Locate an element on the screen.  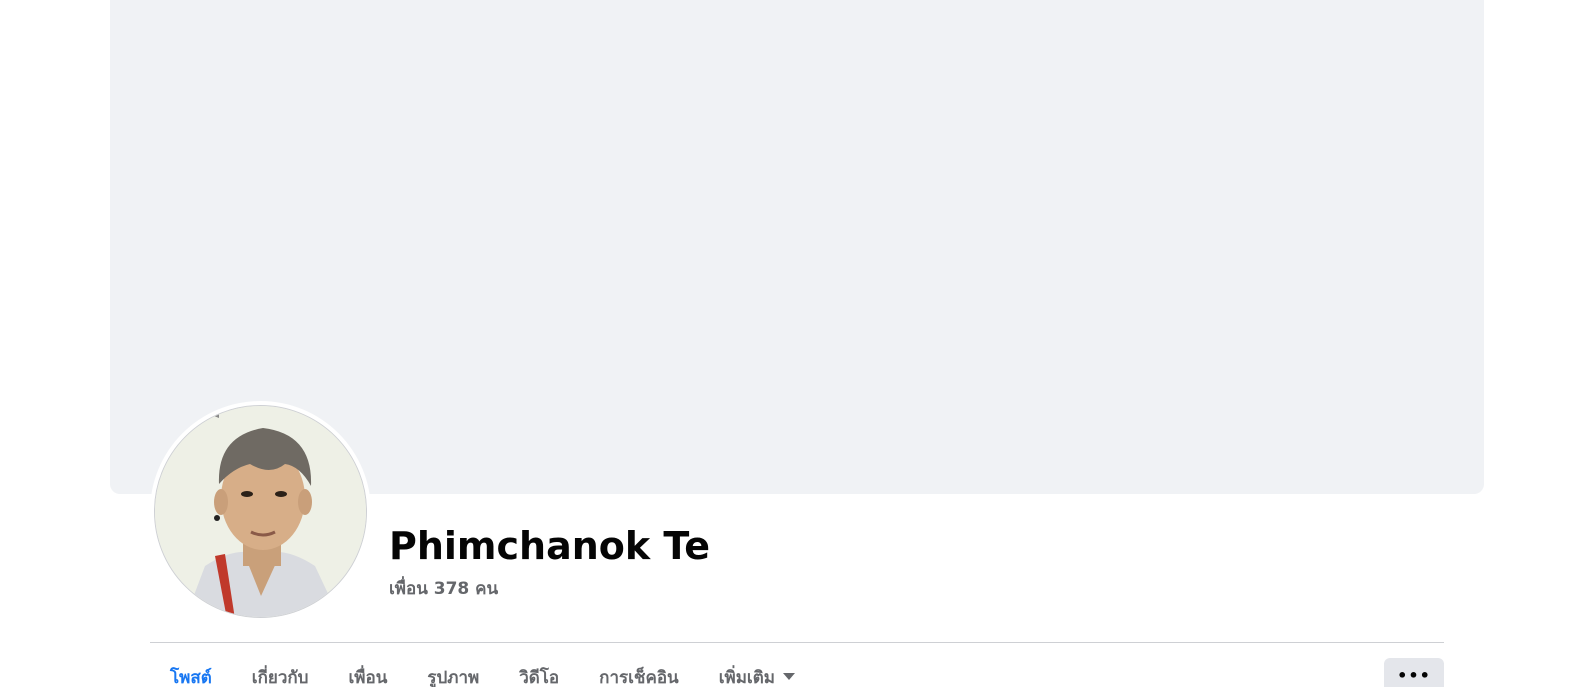
profile-picture-image is located at coordinates (260, 511).